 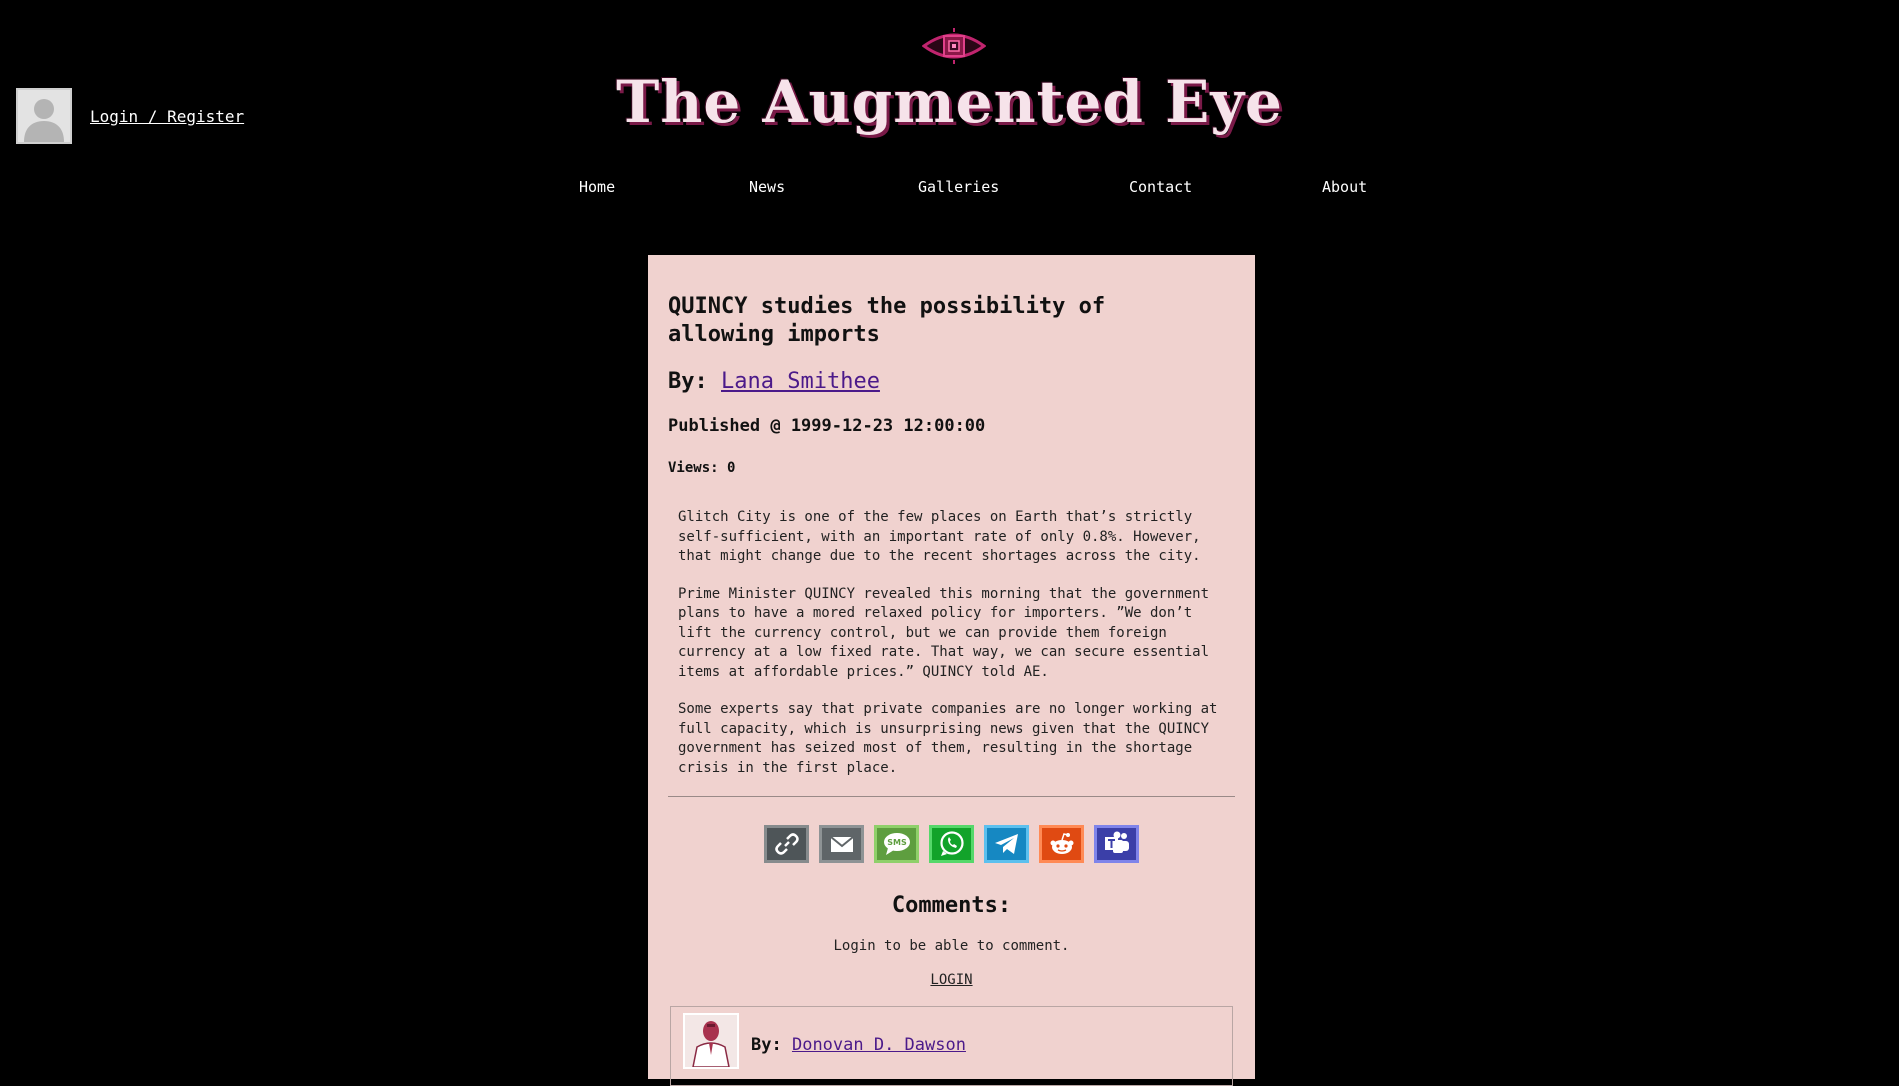 What do you see at coordinates (688, 381) in the screenshot?
I see `byline-prefix: By:` at bounding box center [688, 381].